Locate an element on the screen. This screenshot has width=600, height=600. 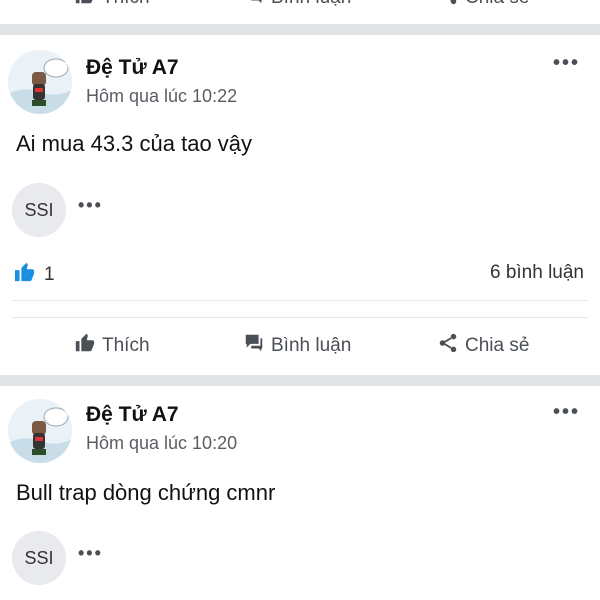
post-text: Bull trap dòng chứng cmnr is located at coordinates (146, 492).